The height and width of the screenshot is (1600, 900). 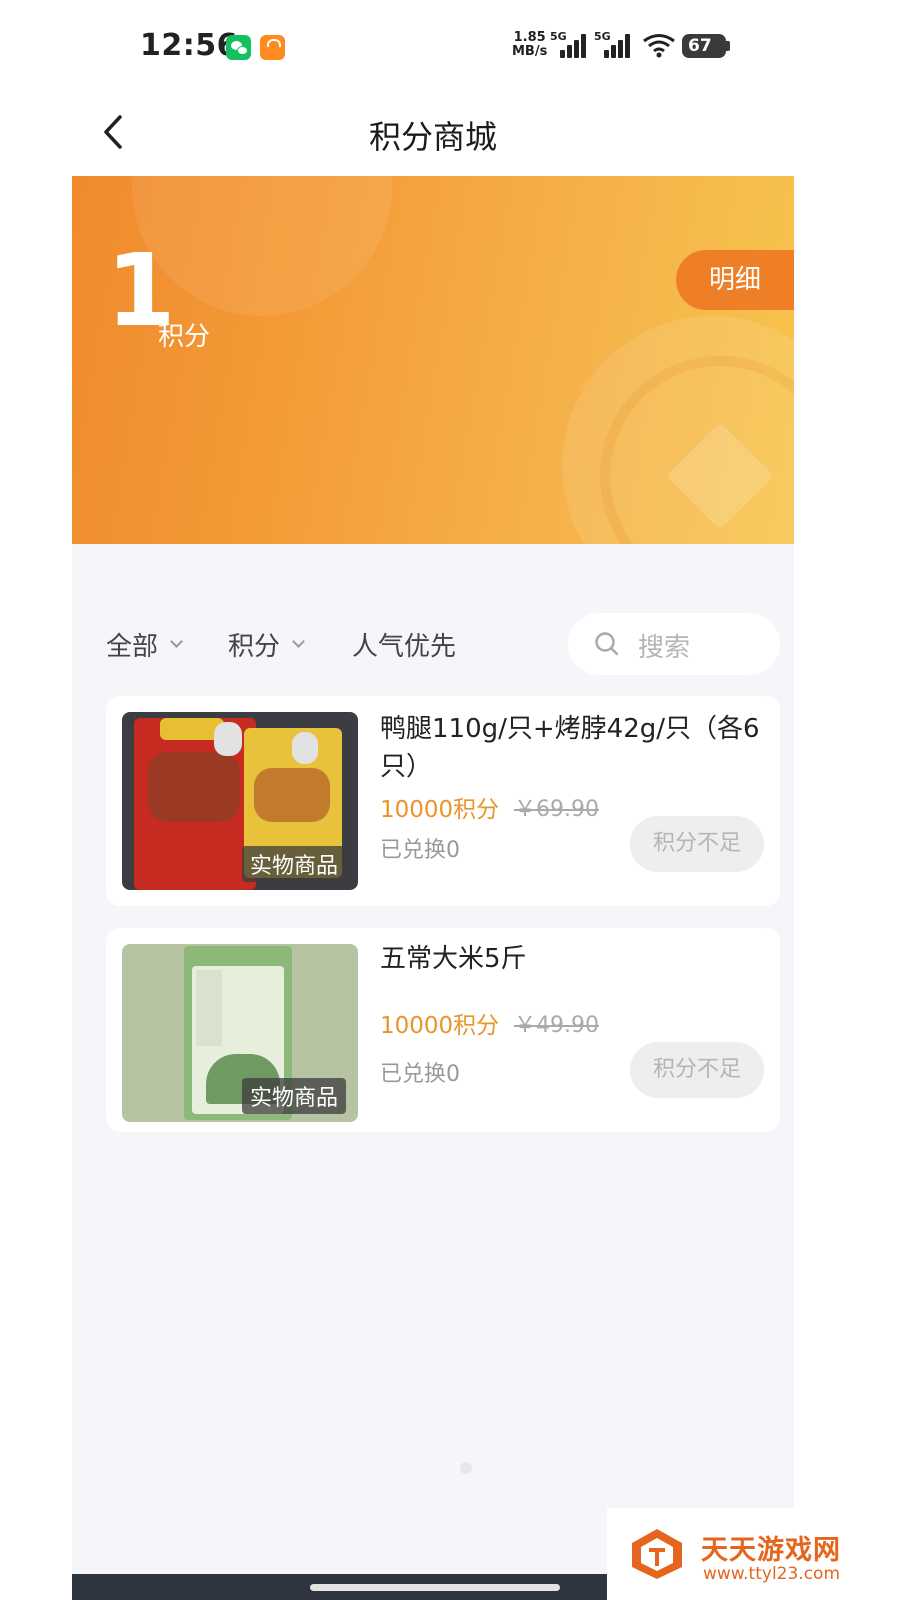 What do you see at coordinates (556, 1025) in the screenshot?
I see `product-original-price: ￥49.90` at bounding box center [556, 1025].